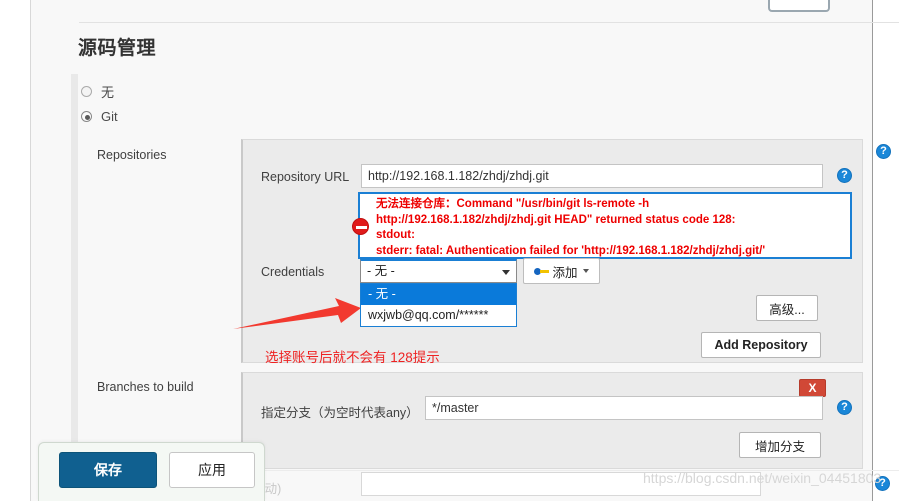 Image resolution: width=923 pixels, height=501 pixels. I want to click on repository-url-input, so click(592, 176).